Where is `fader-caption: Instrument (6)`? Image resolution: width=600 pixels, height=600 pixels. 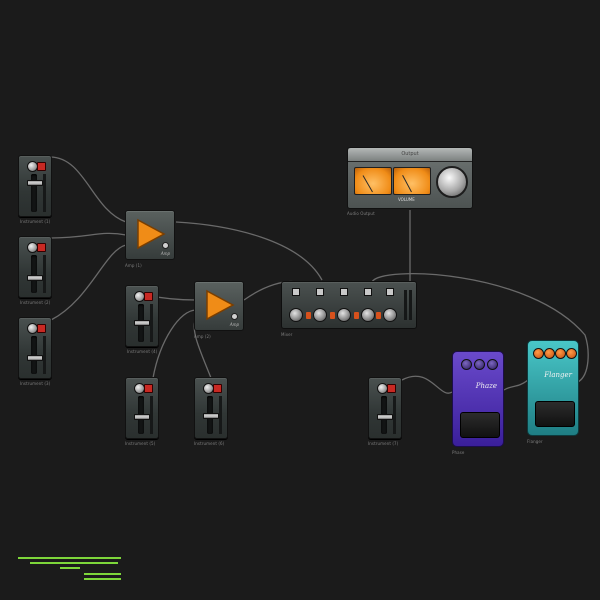 fader-caption: Instrument (6) is located at coordinates (209, 443).